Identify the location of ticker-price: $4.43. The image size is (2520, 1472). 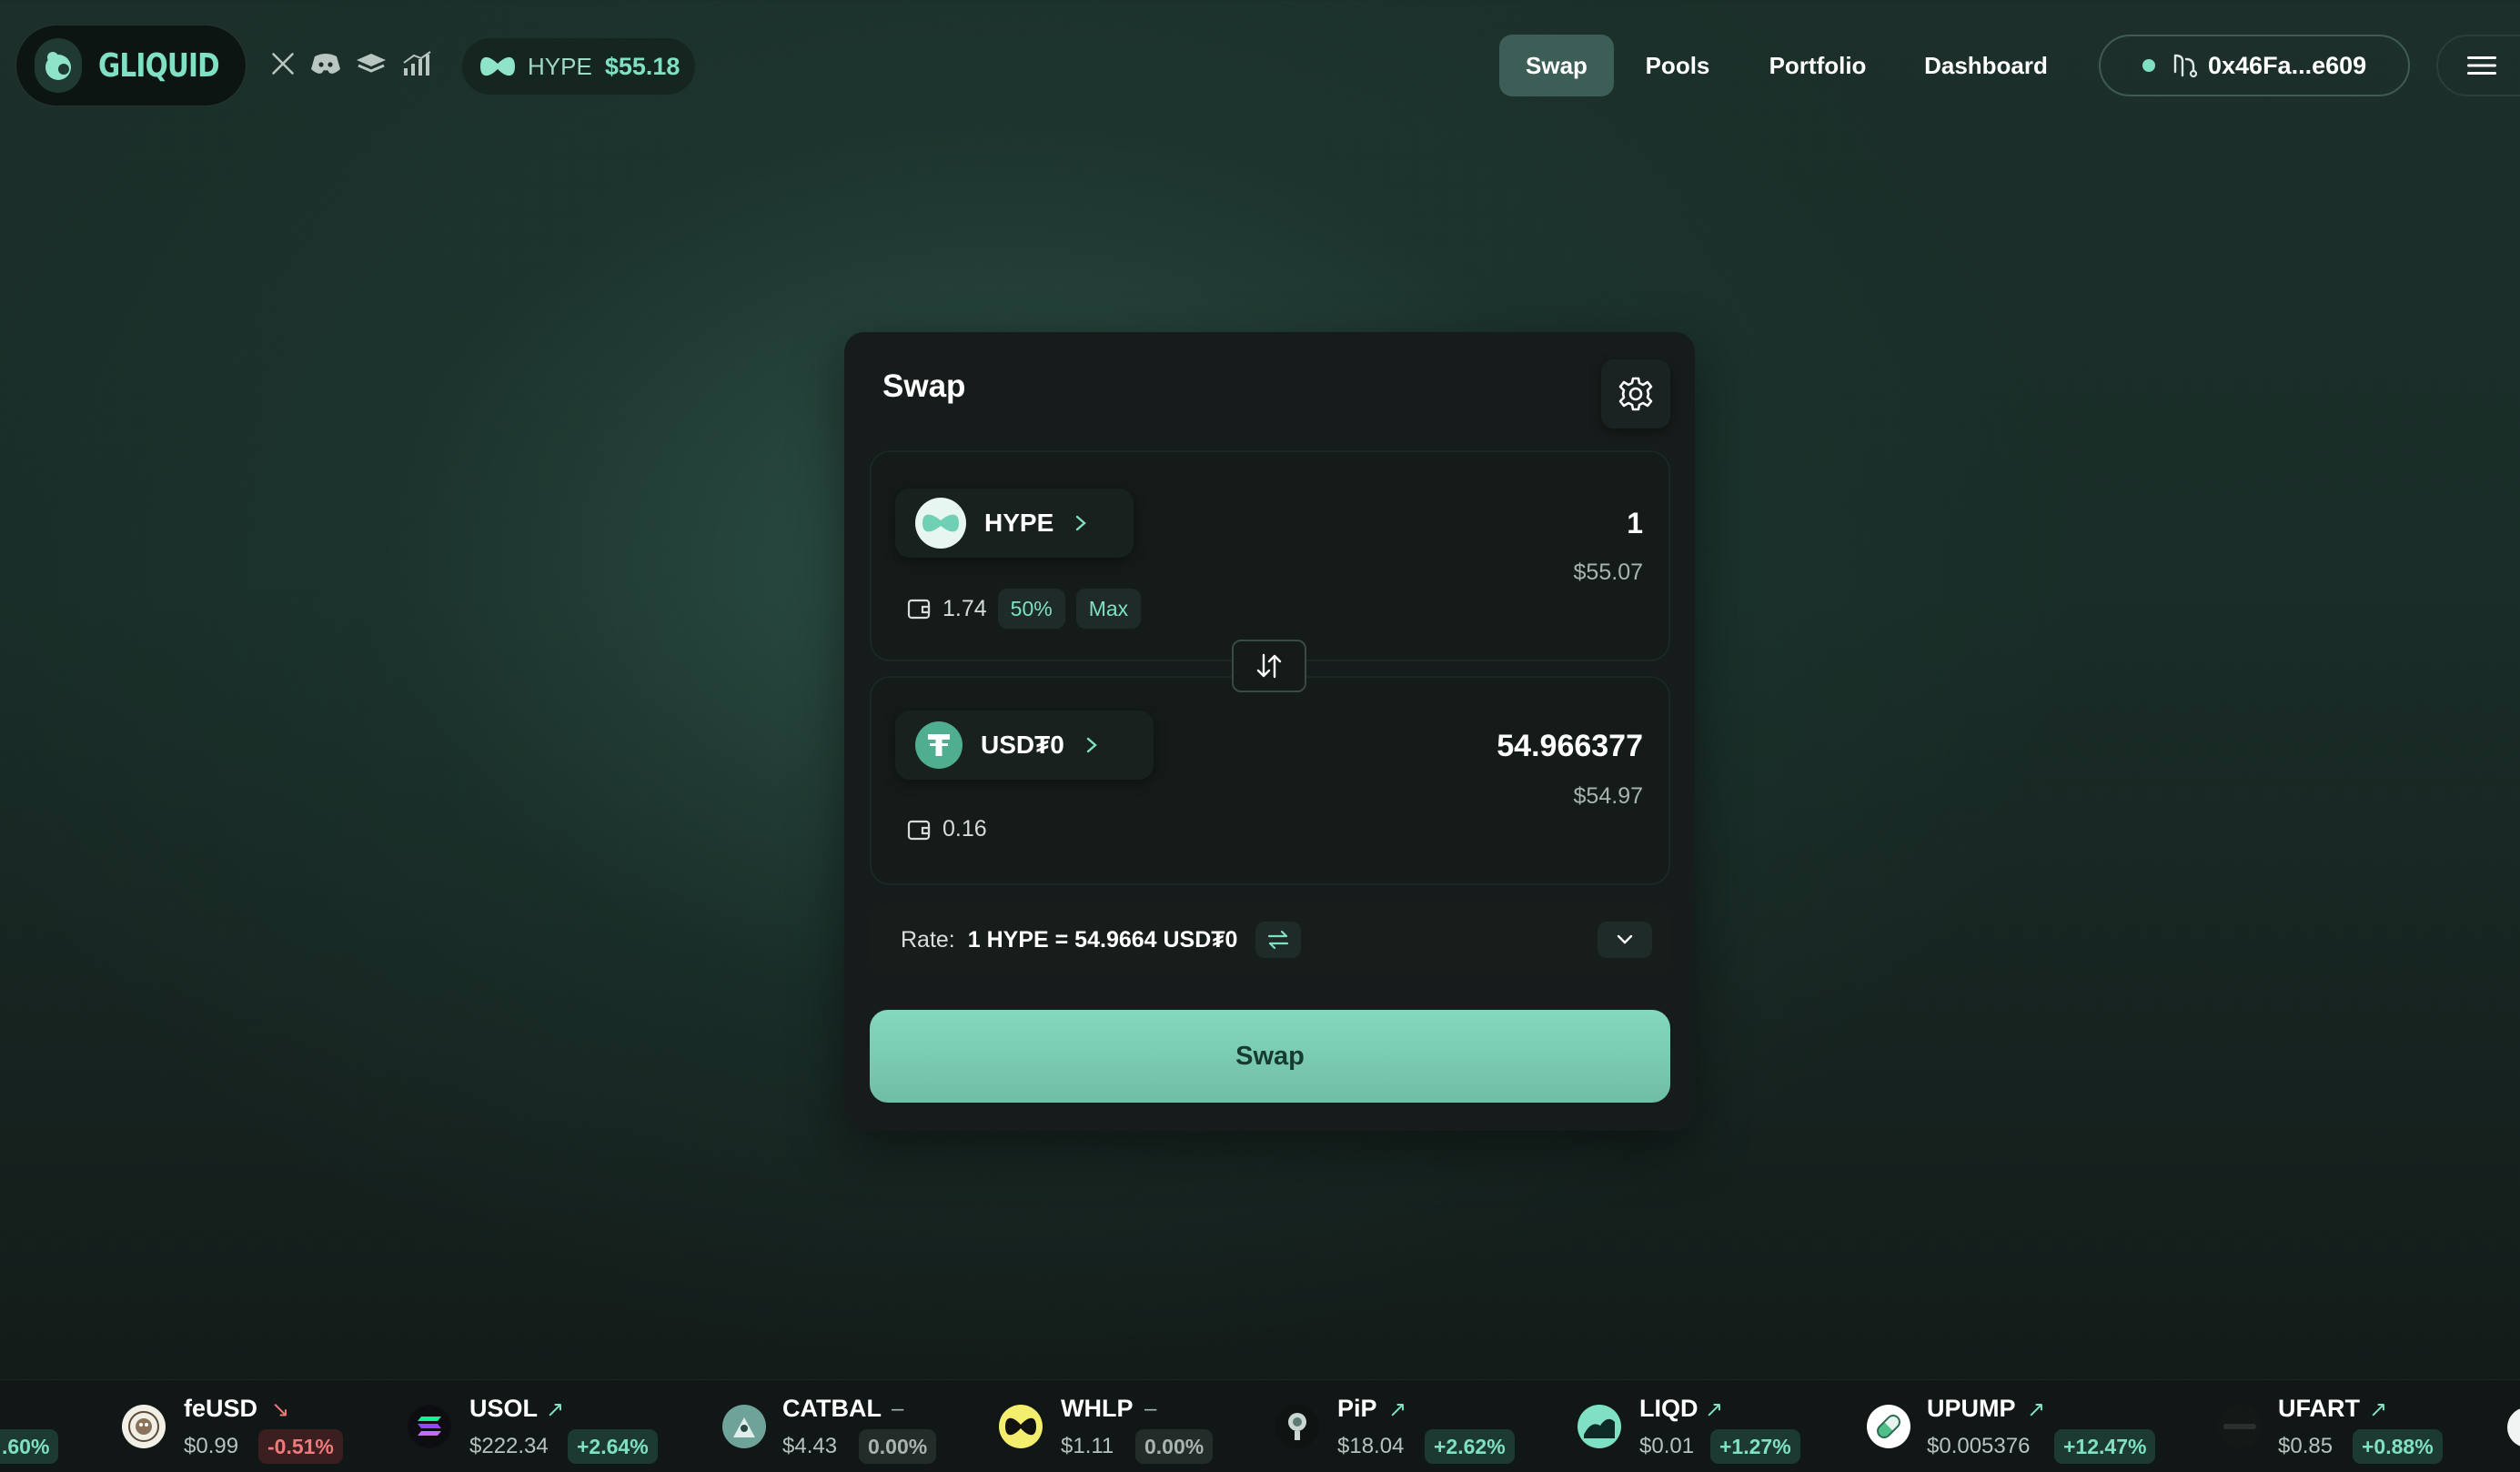
(810, 1446).